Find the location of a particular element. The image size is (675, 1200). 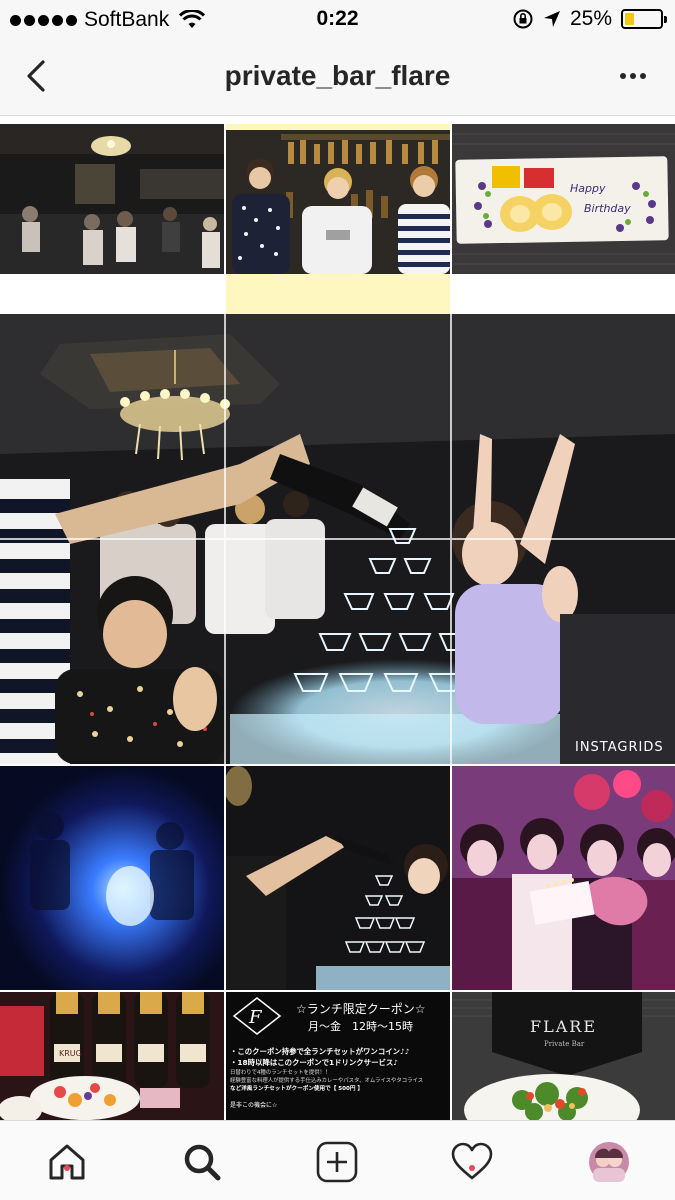

search-icon is located at coordinates (202, 1162).